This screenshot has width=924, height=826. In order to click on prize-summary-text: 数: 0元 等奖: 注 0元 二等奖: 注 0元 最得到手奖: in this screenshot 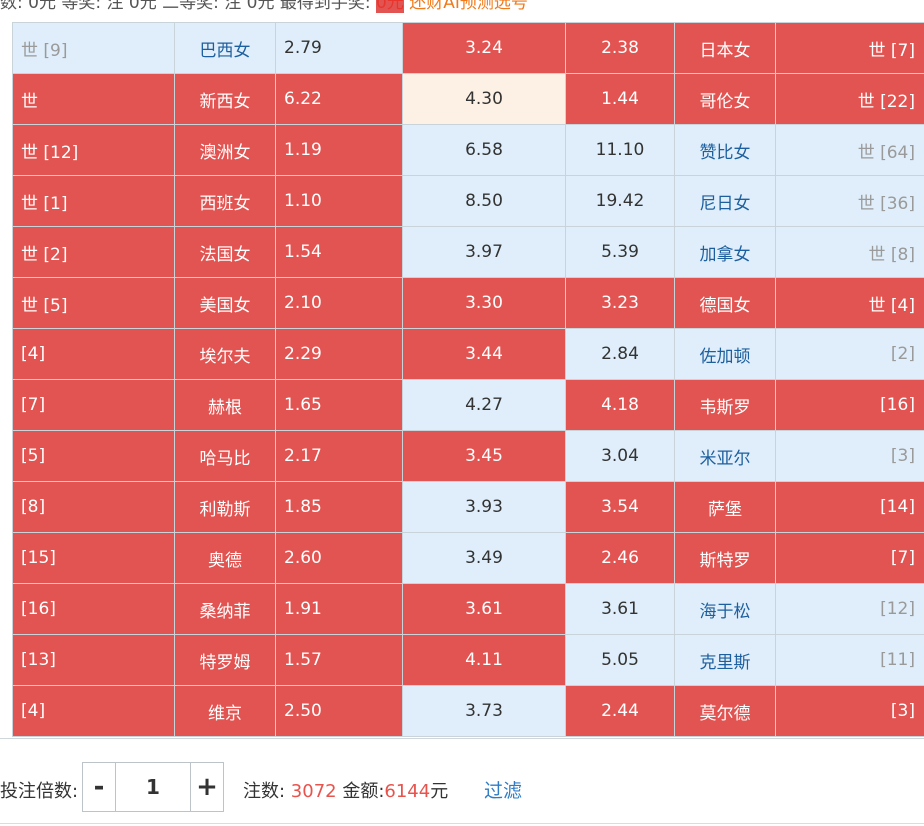, I will do `click(188, 6)`.